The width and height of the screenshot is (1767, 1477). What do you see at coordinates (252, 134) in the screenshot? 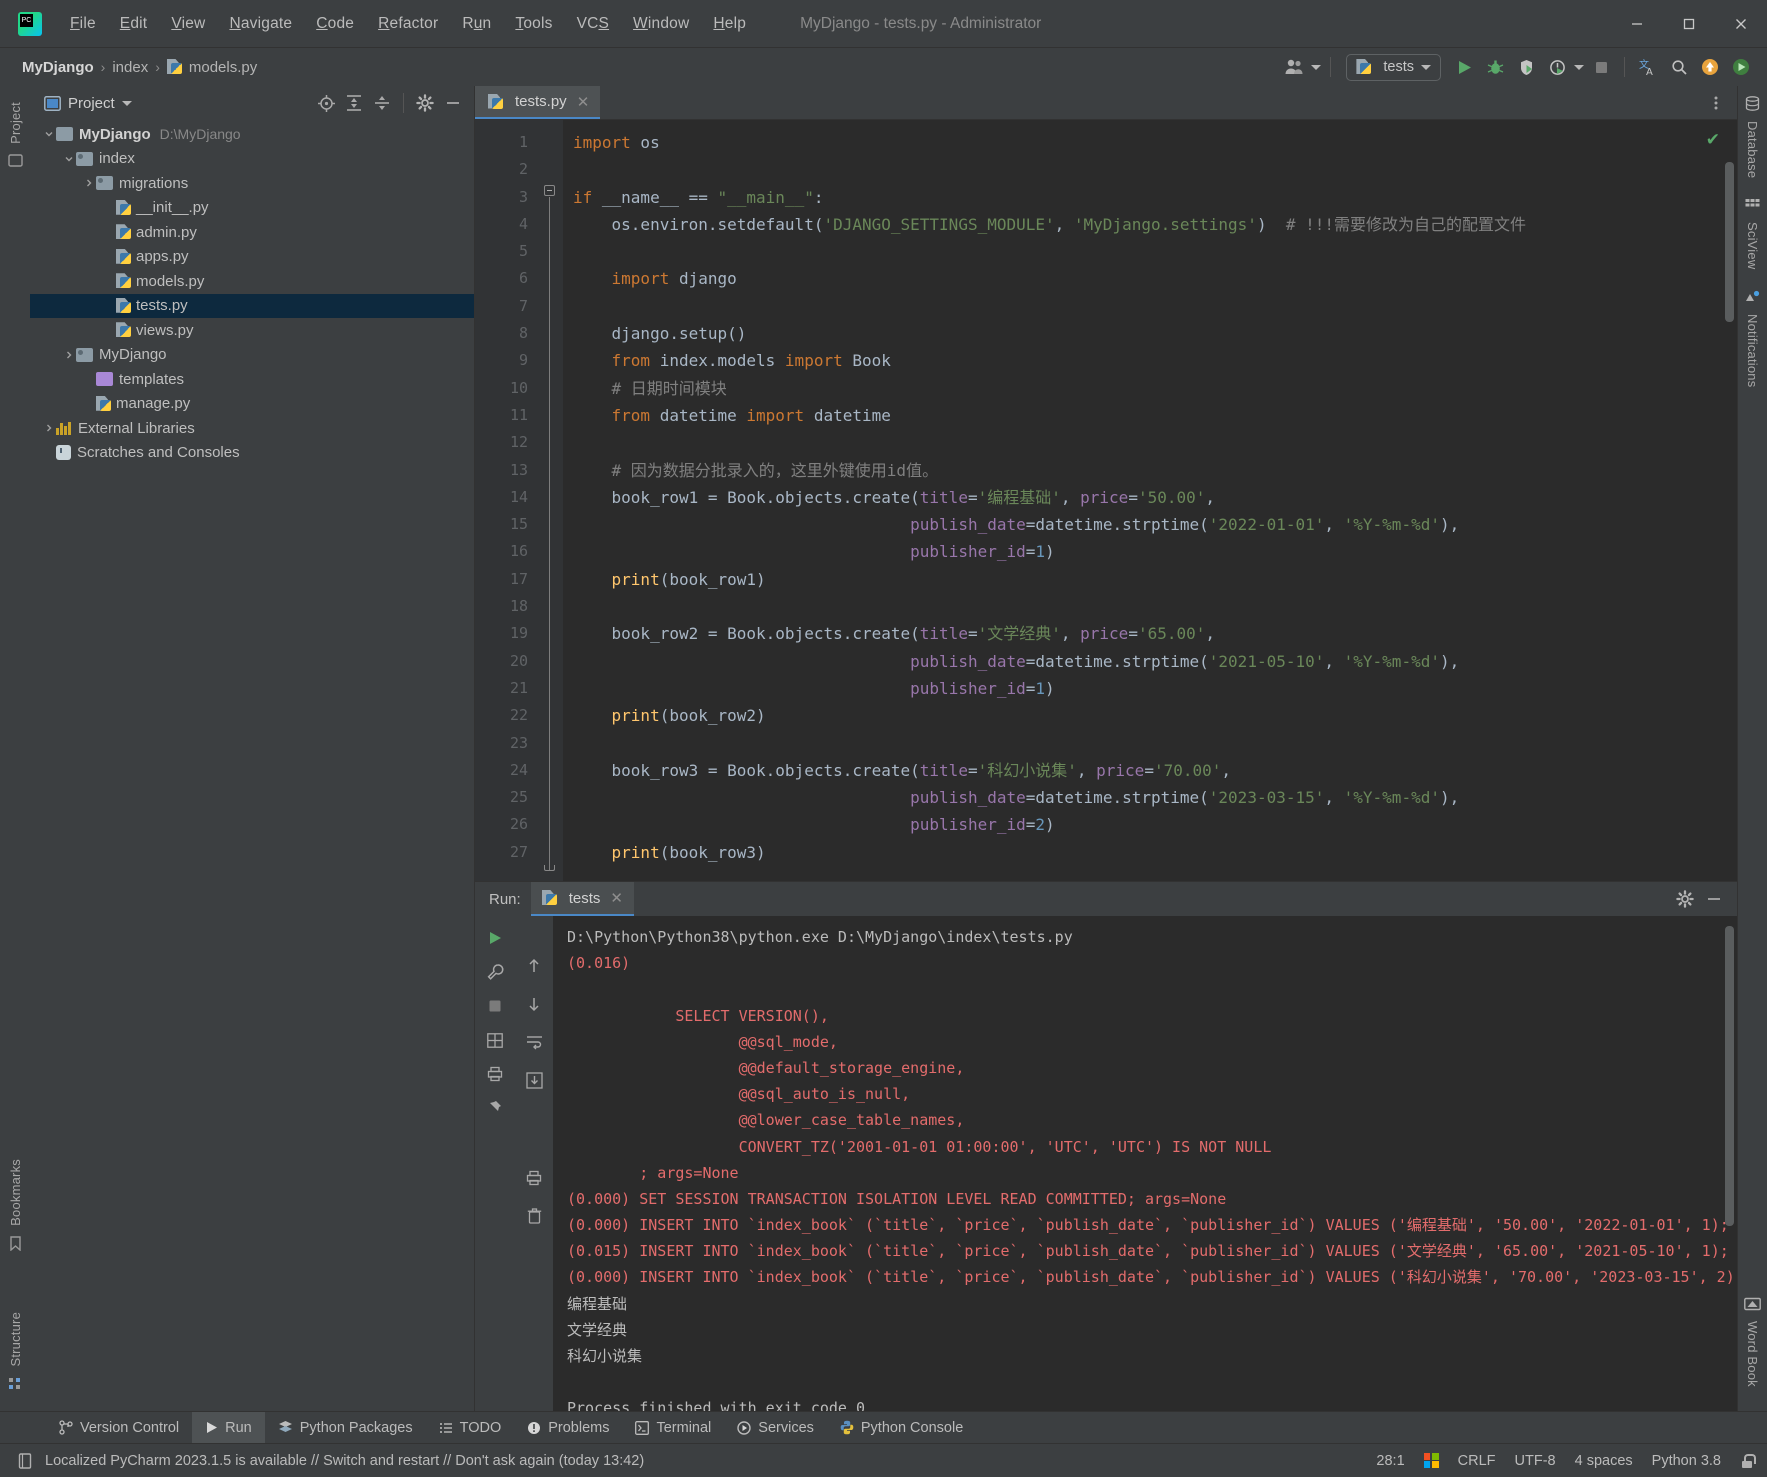
I see `tree-item-mydjango: MyDjango D:\MyDjango` at bounding box center [252, 134].